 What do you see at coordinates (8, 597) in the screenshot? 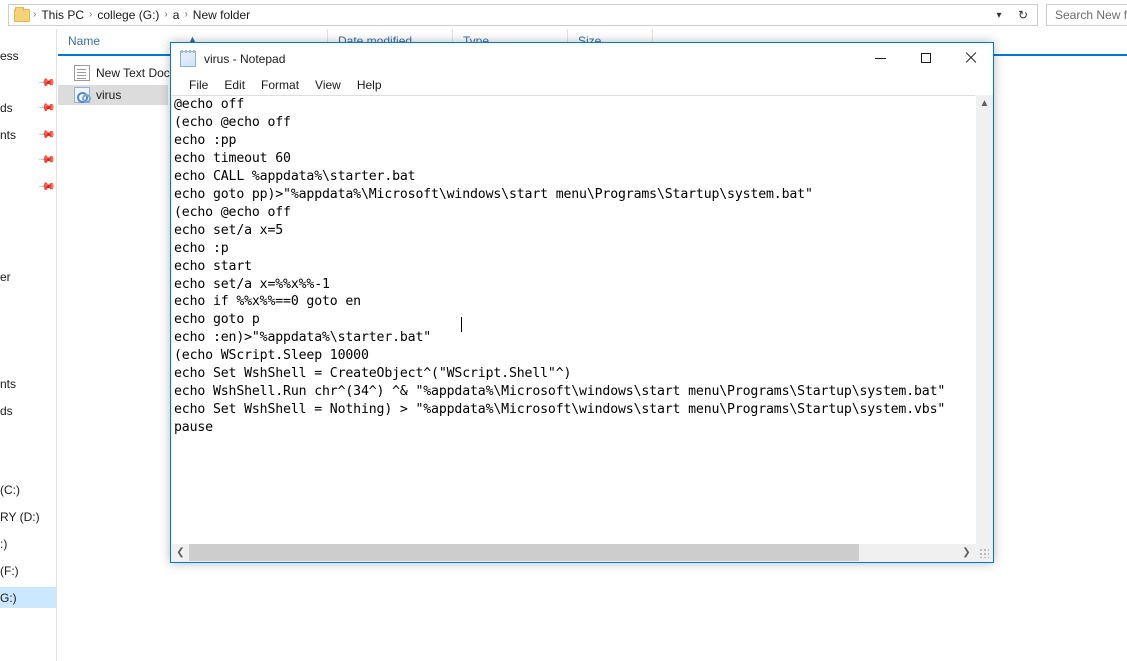
I see `sidebar-item-label: G:)` at bounding box center [8, 597].